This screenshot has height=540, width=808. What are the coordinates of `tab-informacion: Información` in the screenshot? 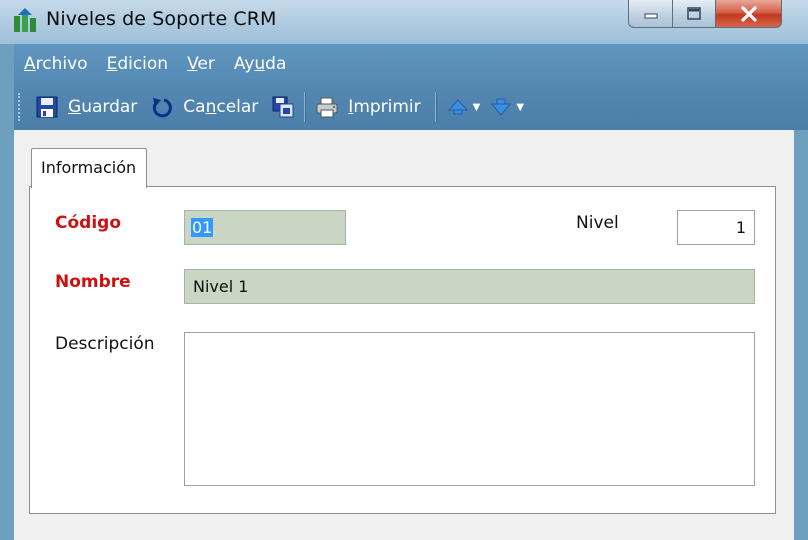 It's located at (89, 168).